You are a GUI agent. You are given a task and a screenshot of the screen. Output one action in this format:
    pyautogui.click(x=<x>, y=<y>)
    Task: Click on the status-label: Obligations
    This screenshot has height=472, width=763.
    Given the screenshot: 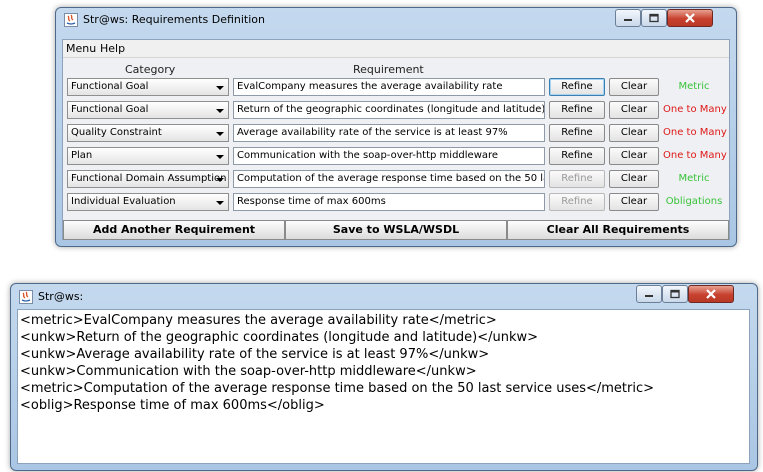 What is the action you would take?
    pyautogui.click(x=694, y=201)
    